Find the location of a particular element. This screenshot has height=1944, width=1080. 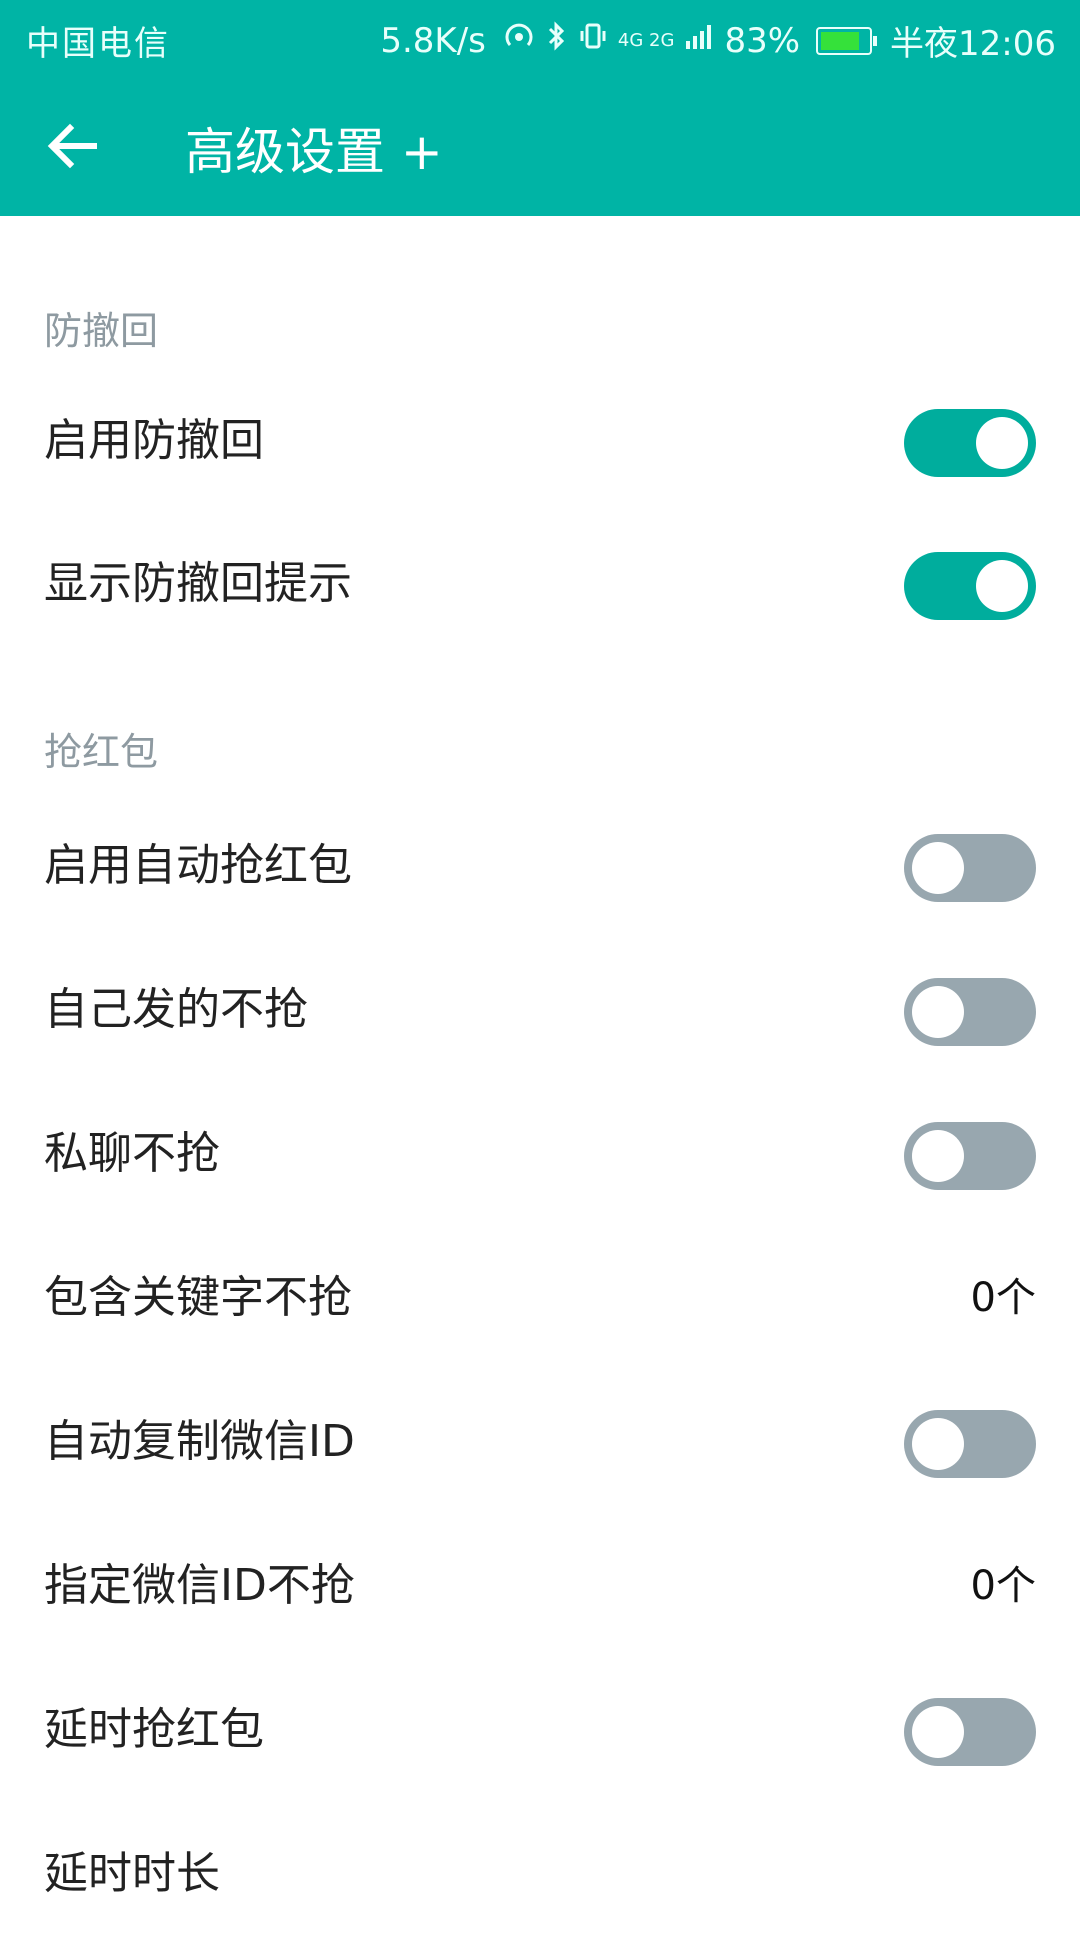

row-label: 延时时长 is located at coordinates (132, 1873).